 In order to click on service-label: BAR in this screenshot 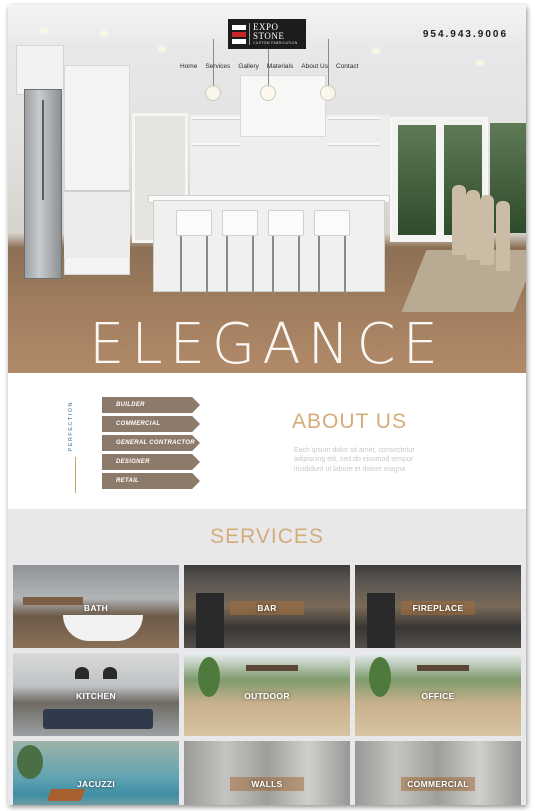, I will do `click(267, 608)`.